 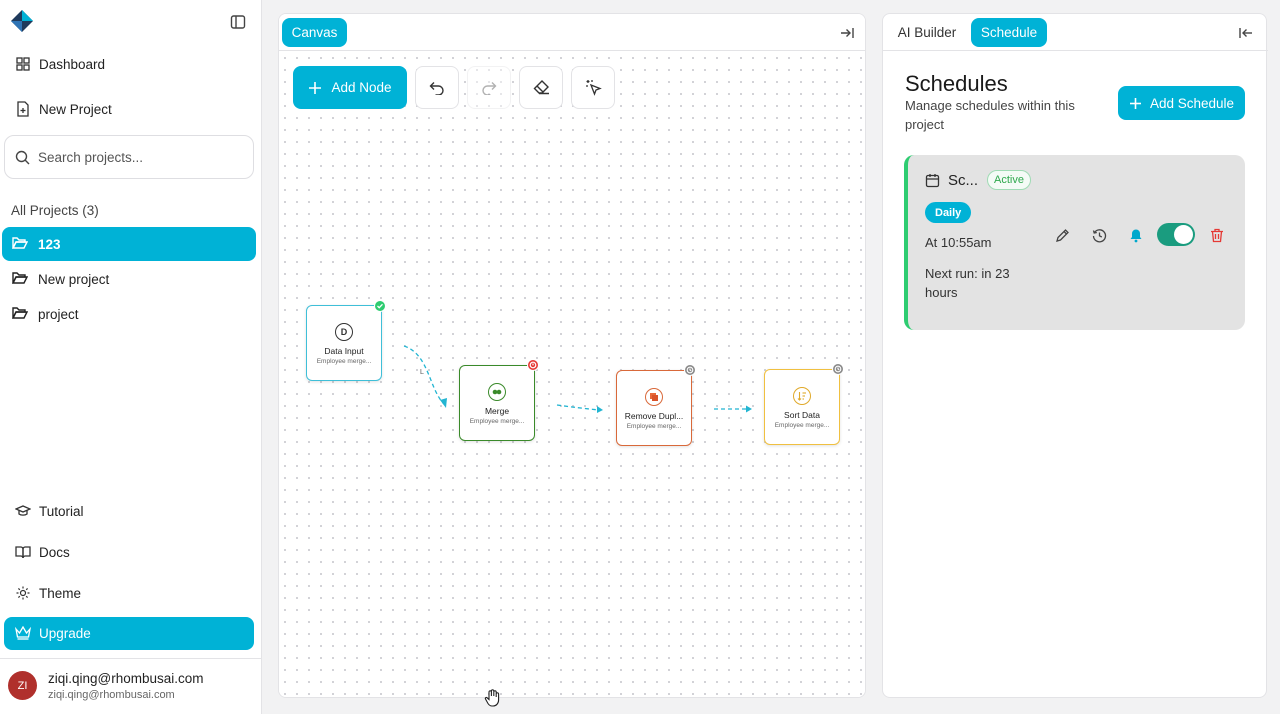 What do you see at coordinates (967, 283) in the screenshot?
I see `next-run: Next run: in 23 hours` at bounding box center [967, 283].